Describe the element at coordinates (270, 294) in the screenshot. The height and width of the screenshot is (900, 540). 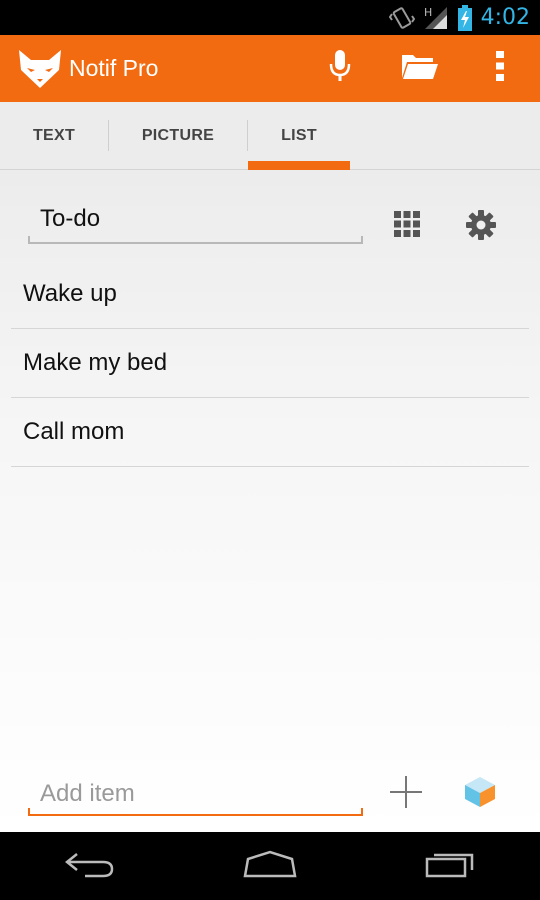
I see `list-item: Wake up` at that location.